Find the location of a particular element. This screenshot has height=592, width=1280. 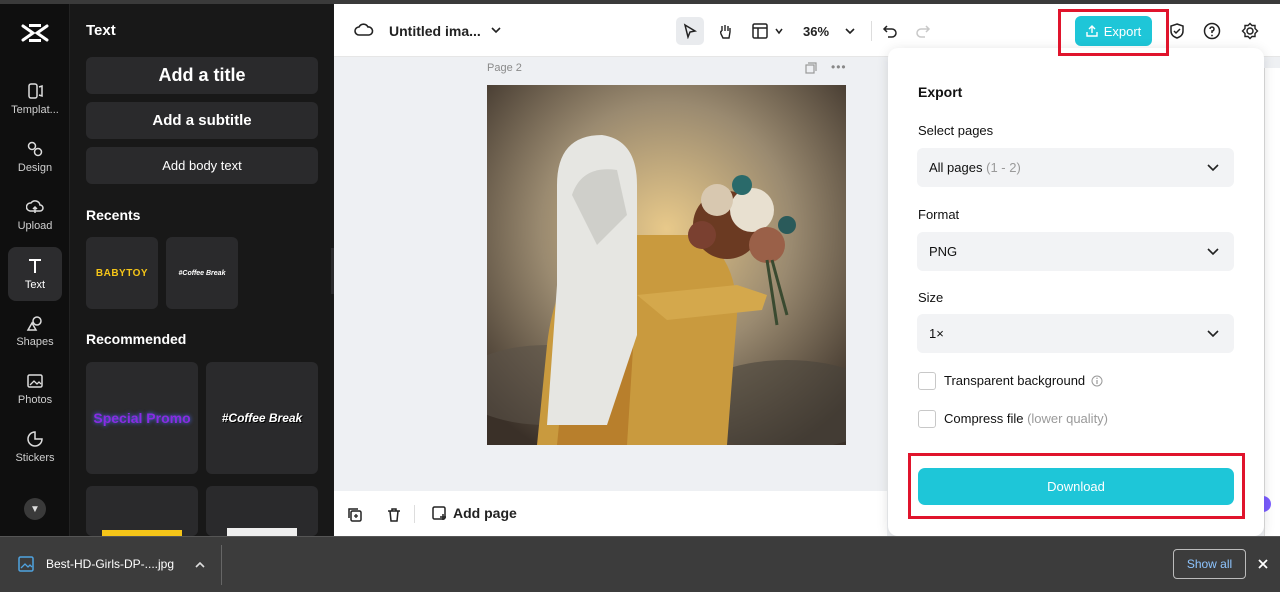

sidebar-item-stickers: Stickers is located at coordinates (35, 447).